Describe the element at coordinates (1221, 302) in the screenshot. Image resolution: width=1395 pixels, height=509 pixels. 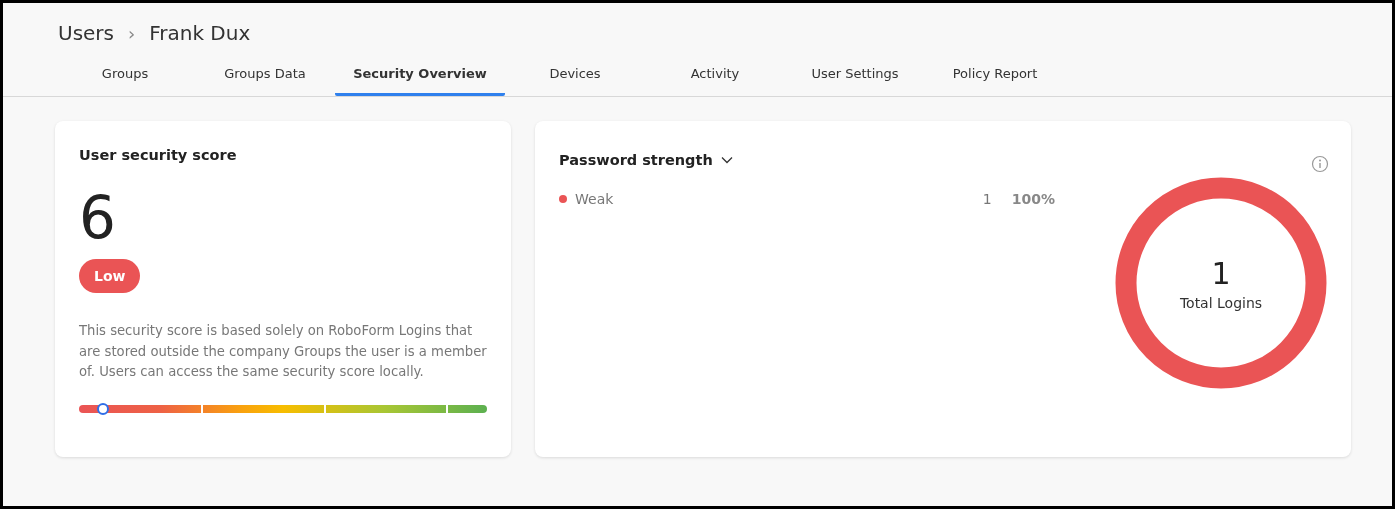
I see `total-label: Total Logins` at that location.